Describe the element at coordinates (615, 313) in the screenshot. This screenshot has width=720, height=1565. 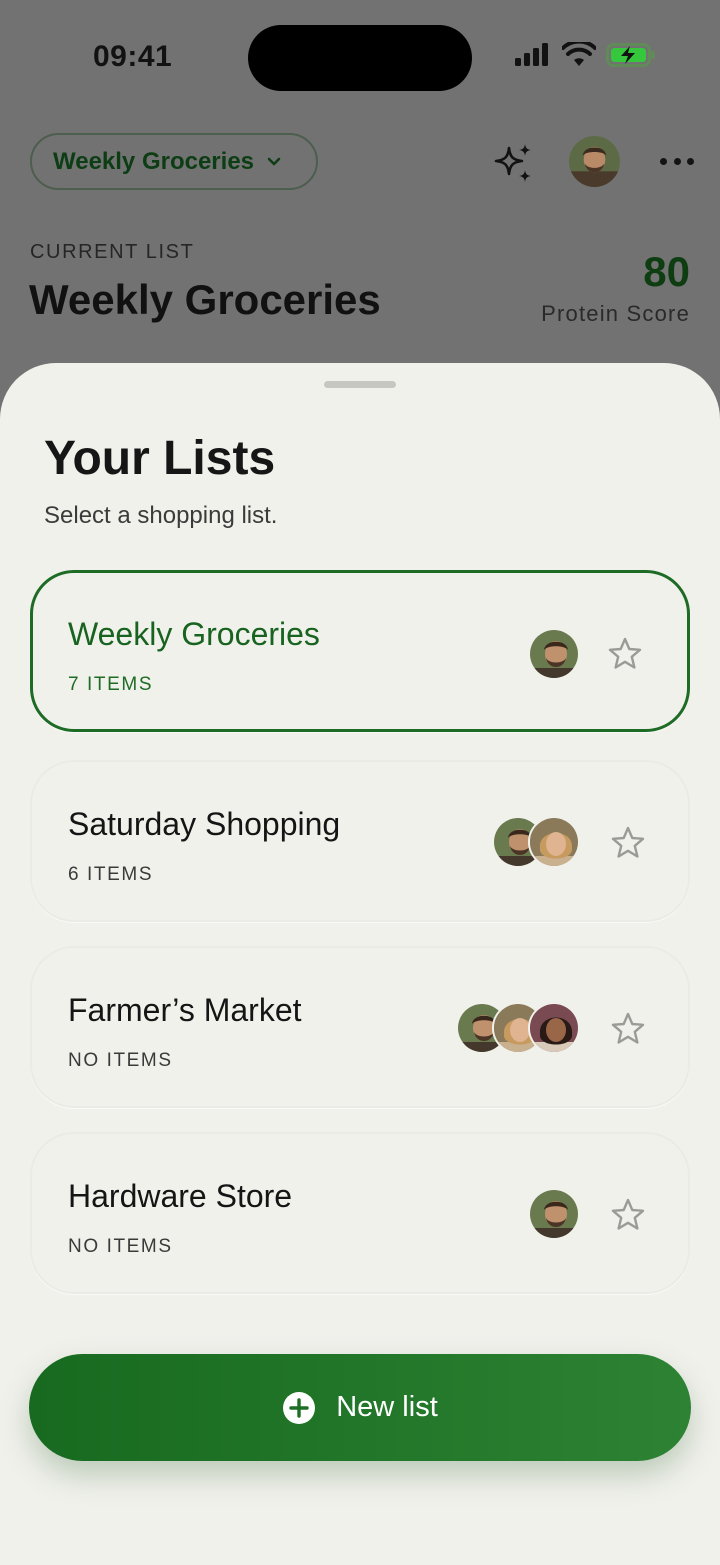
I see `protein-score-label: Protein Score` at that location.